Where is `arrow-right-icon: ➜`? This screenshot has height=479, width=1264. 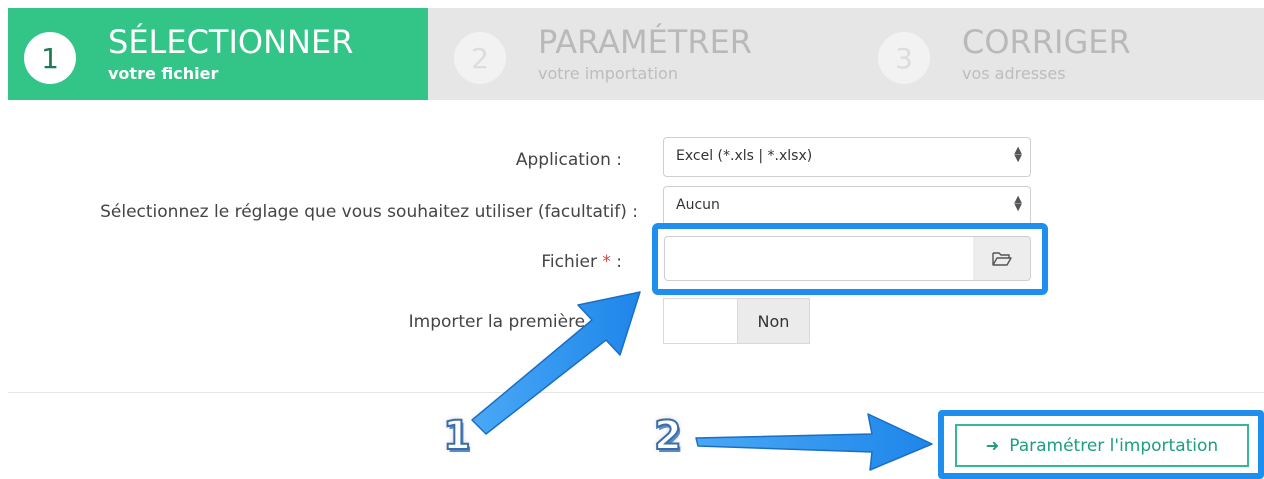 arrow-right-icon: ➜ is located at coordinates (992, 445).